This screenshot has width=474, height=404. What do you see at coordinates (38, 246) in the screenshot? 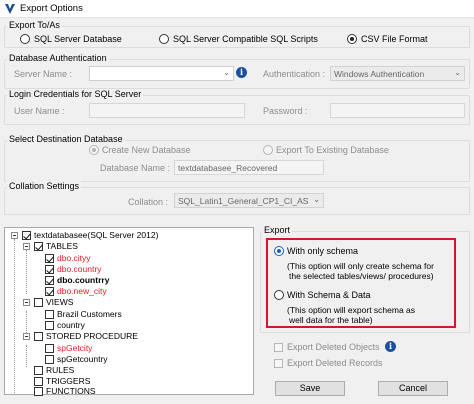
I see `tables-checkbox` at bounding box center [38, 246].